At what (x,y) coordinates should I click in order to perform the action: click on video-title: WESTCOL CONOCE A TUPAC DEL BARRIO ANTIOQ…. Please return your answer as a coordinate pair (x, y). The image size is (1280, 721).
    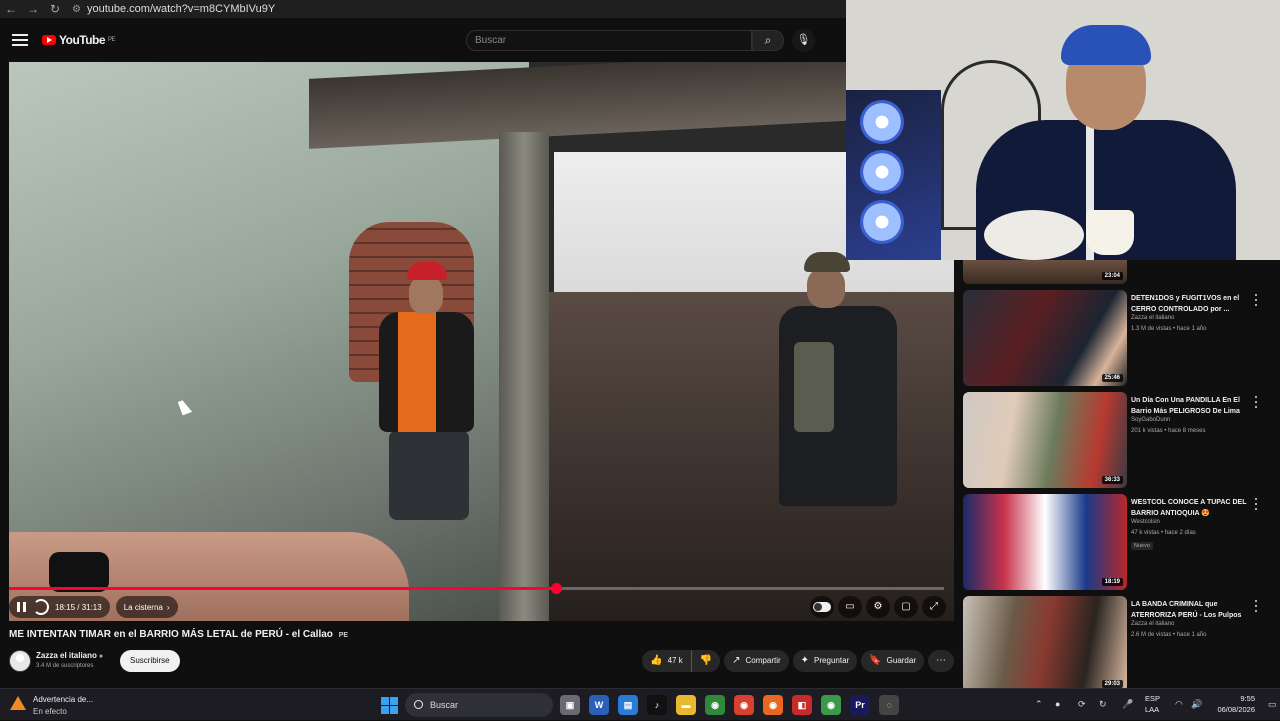
    Looking at the image, I should click on (1193, 508).